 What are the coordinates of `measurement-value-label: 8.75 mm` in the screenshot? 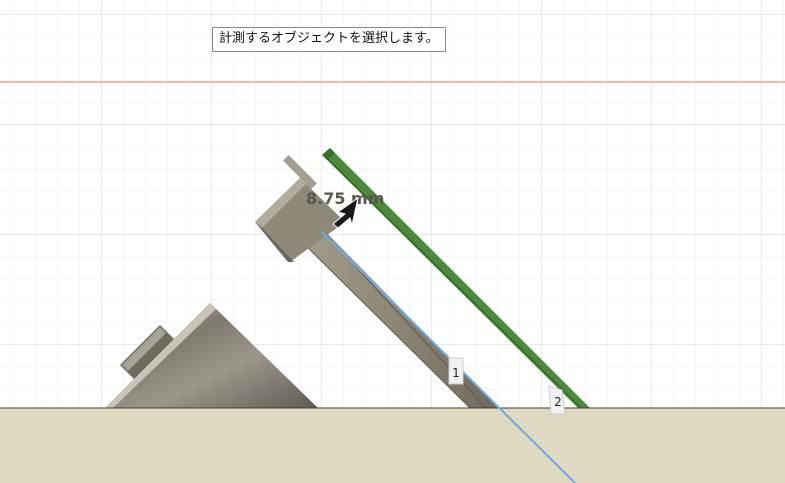 It's located at (345, 198).